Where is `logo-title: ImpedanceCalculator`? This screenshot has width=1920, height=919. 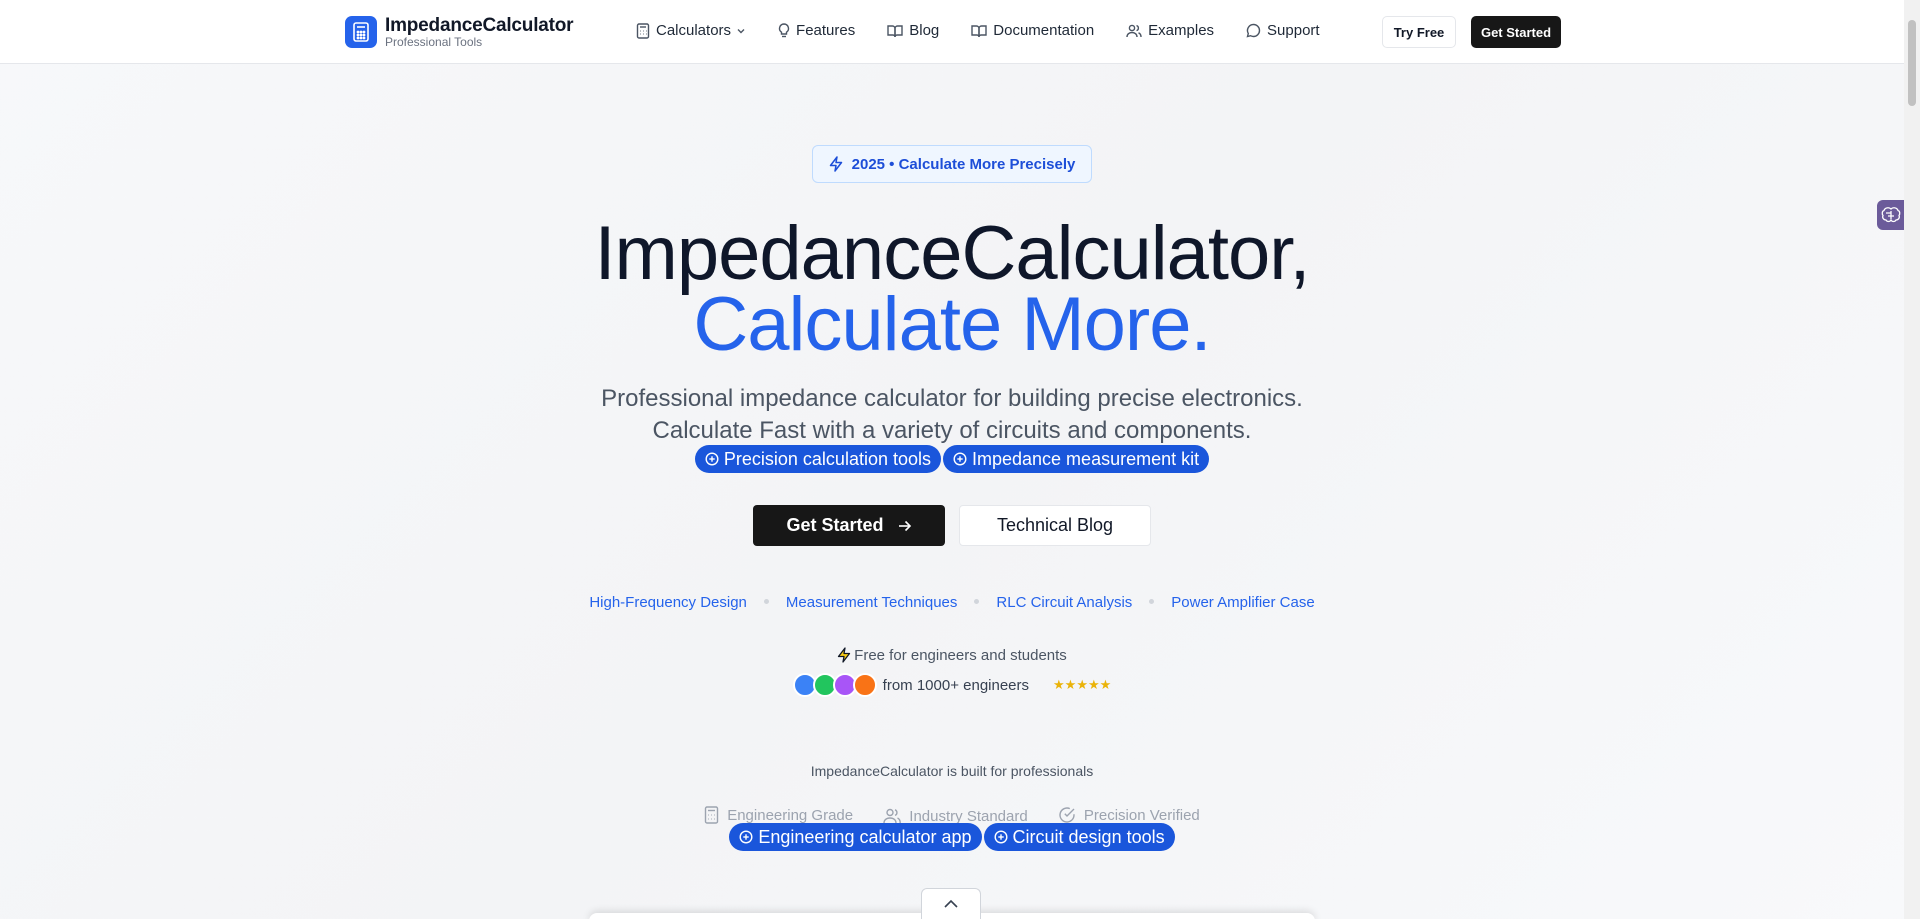 logo-title: ImpedanceCalculator is located at coordinates (479, 25).